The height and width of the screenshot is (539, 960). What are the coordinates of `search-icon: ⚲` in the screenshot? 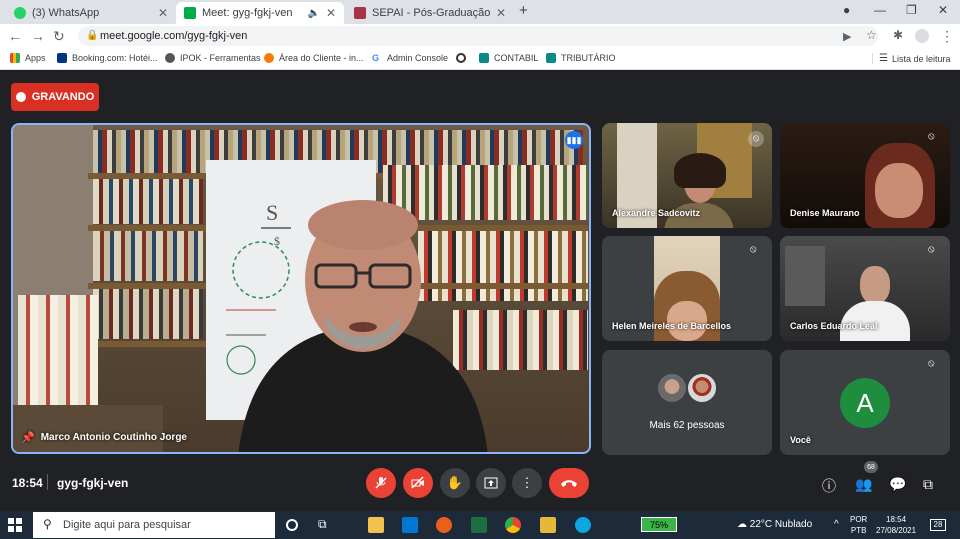 It's located at (47, 524).